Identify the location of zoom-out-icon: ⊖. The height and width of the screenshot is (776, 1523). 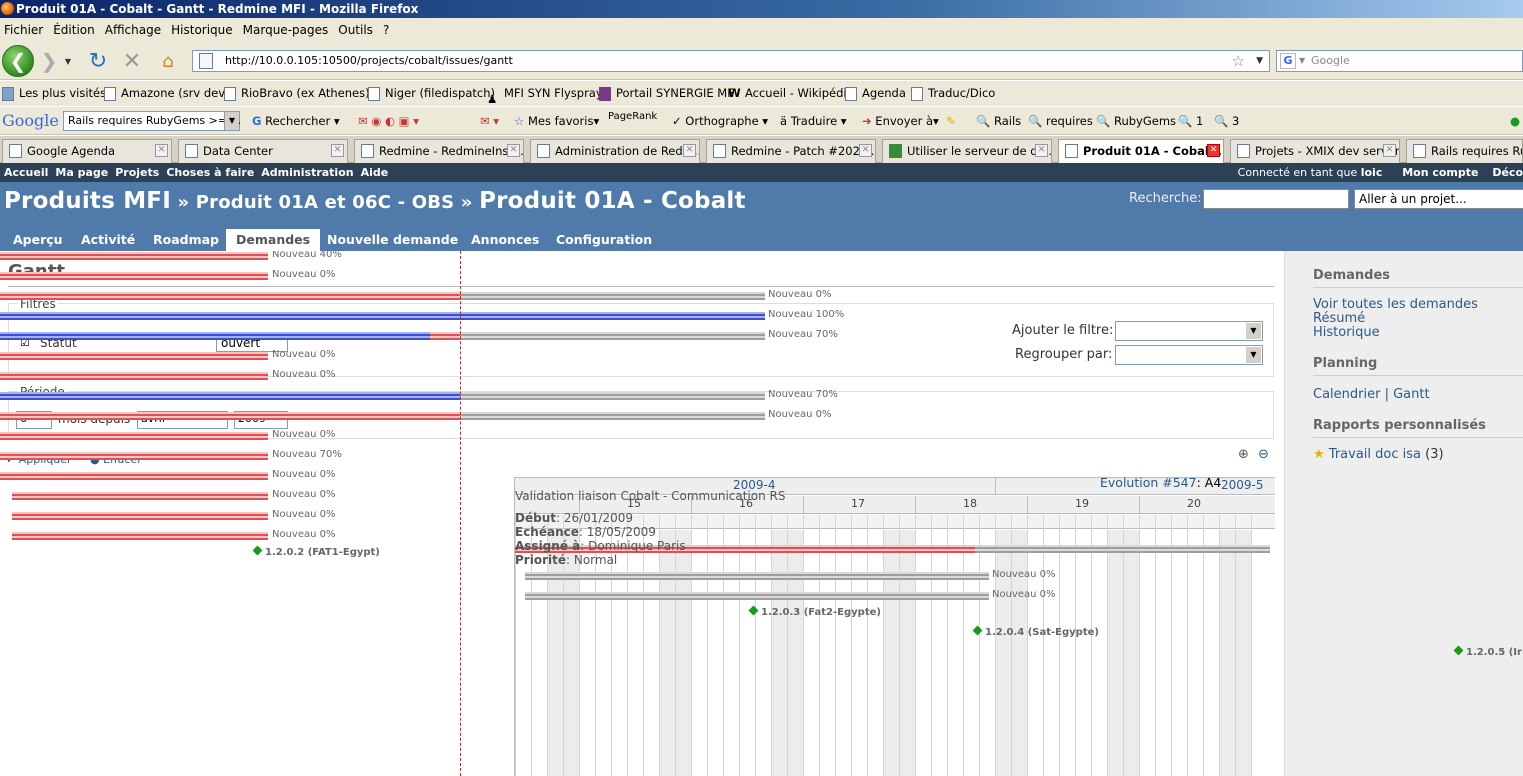
(1263, 454).